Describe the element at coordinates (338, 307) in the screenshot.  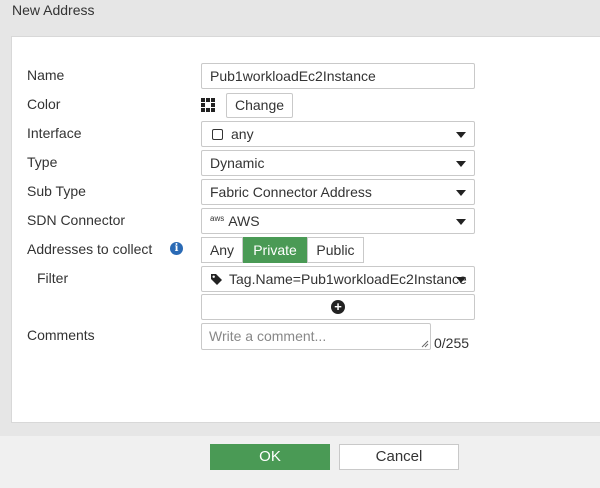
I see `add-filter-plus-icon: +` at that location.